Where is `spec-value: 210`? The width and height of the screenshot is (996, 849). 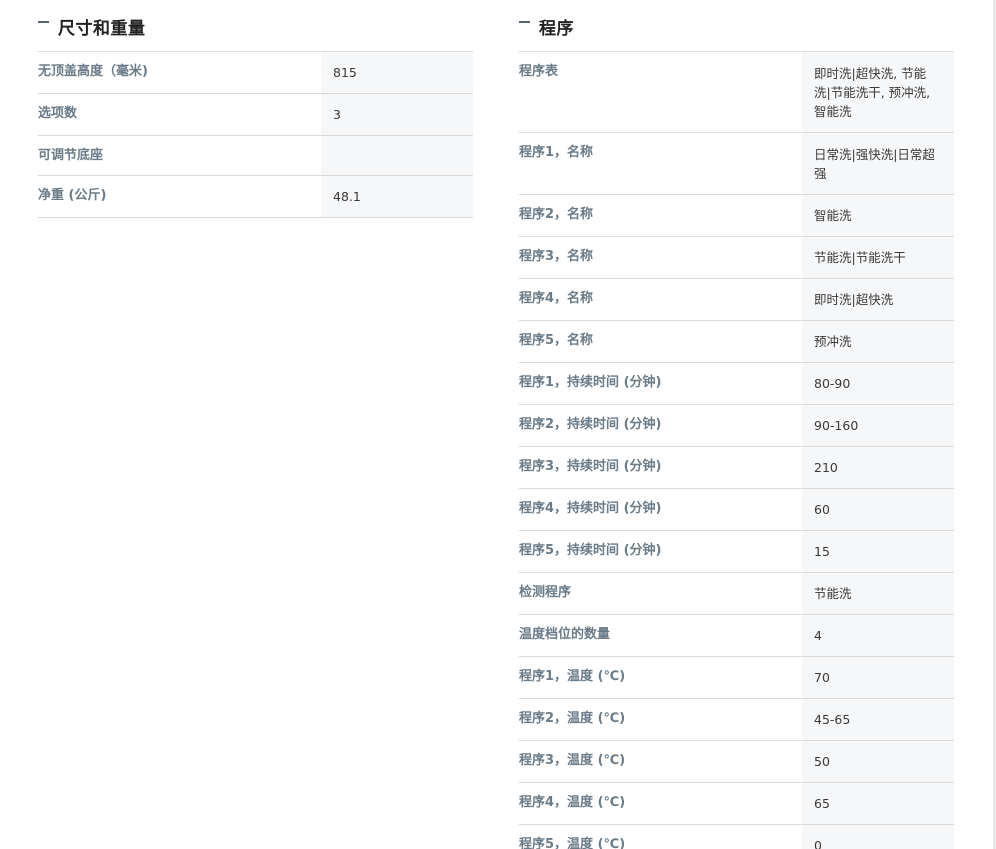 spec-value: 210 is located at coordinates (878, 467).